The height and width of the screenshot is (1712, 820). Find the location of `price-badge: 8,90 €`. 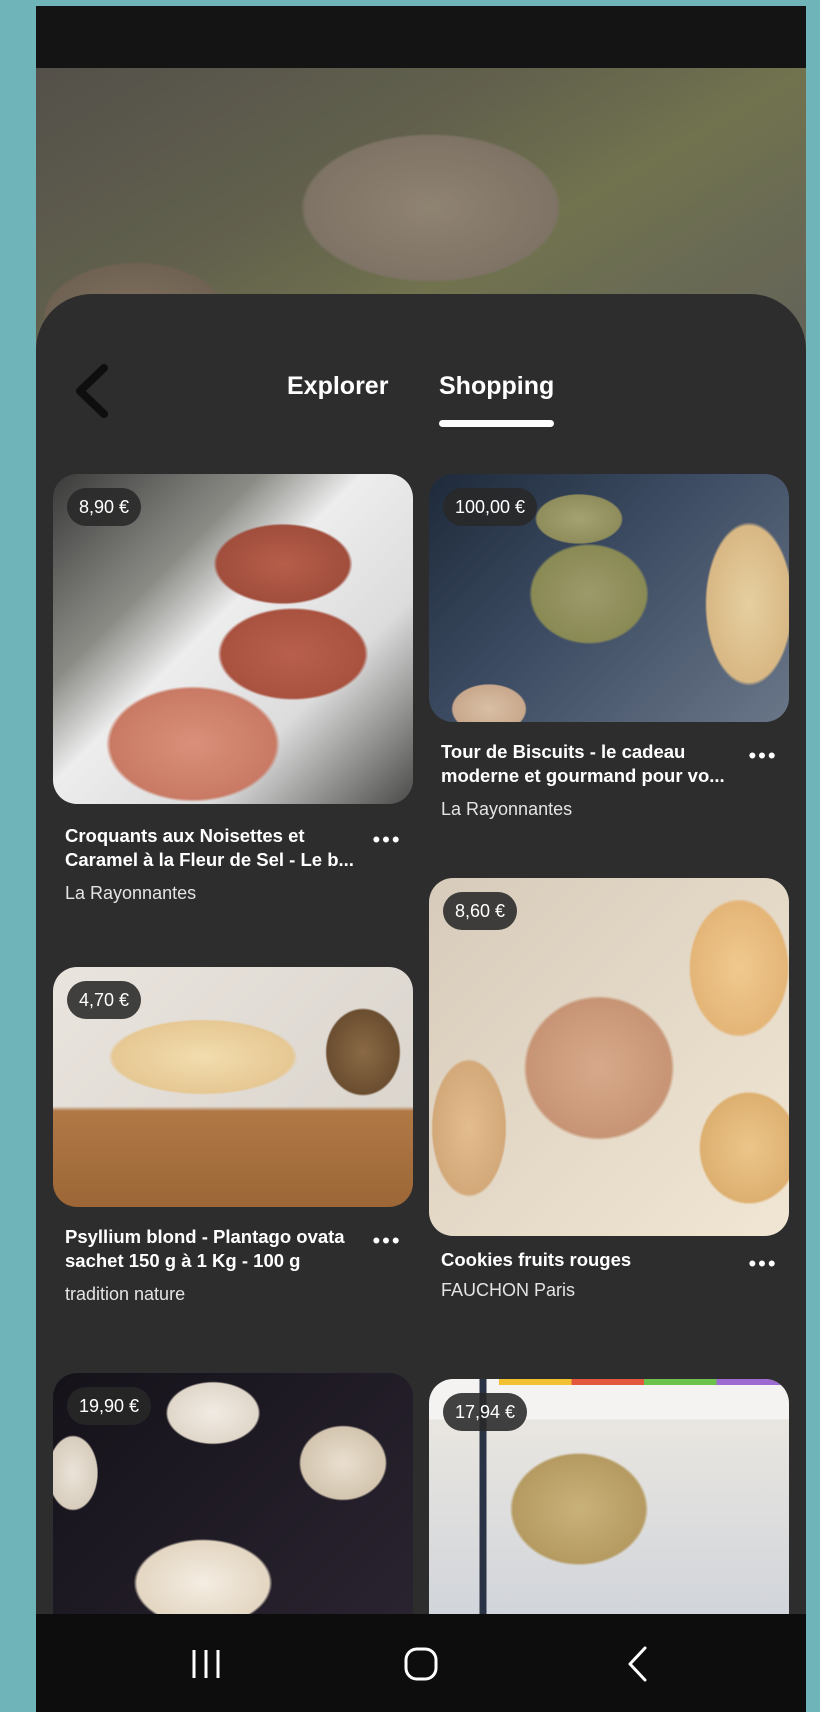

price-badge: 8,90 € is located at coordinates (104, 507).